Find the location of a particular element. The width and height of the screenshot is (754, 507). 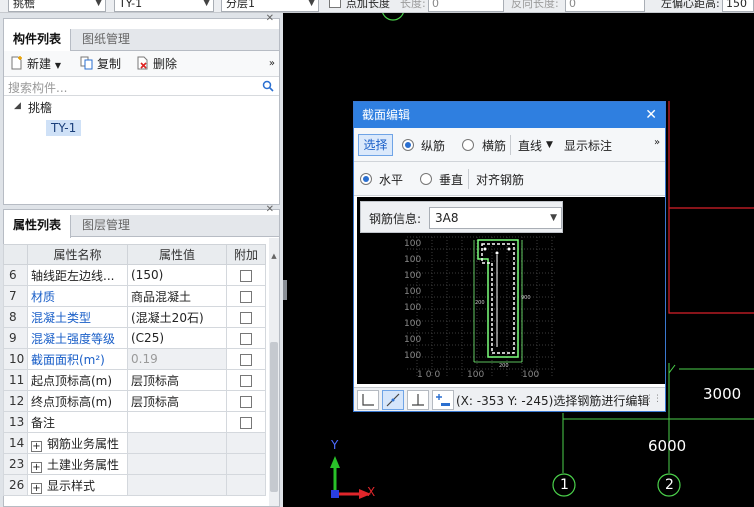

point-length-checkbox is located at coordinates (335, 4).